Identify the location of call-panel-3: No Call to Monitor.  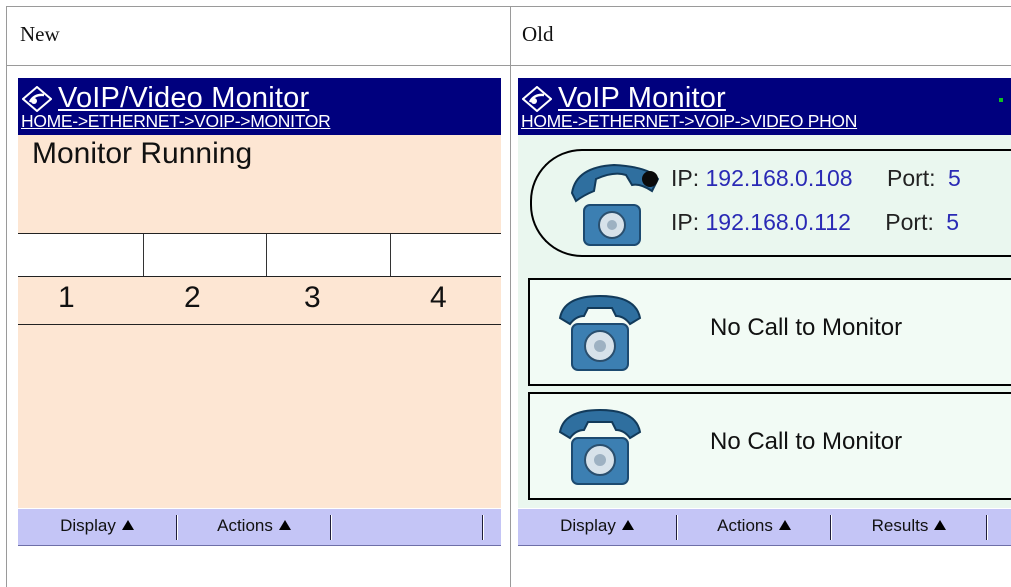
(769, 446).